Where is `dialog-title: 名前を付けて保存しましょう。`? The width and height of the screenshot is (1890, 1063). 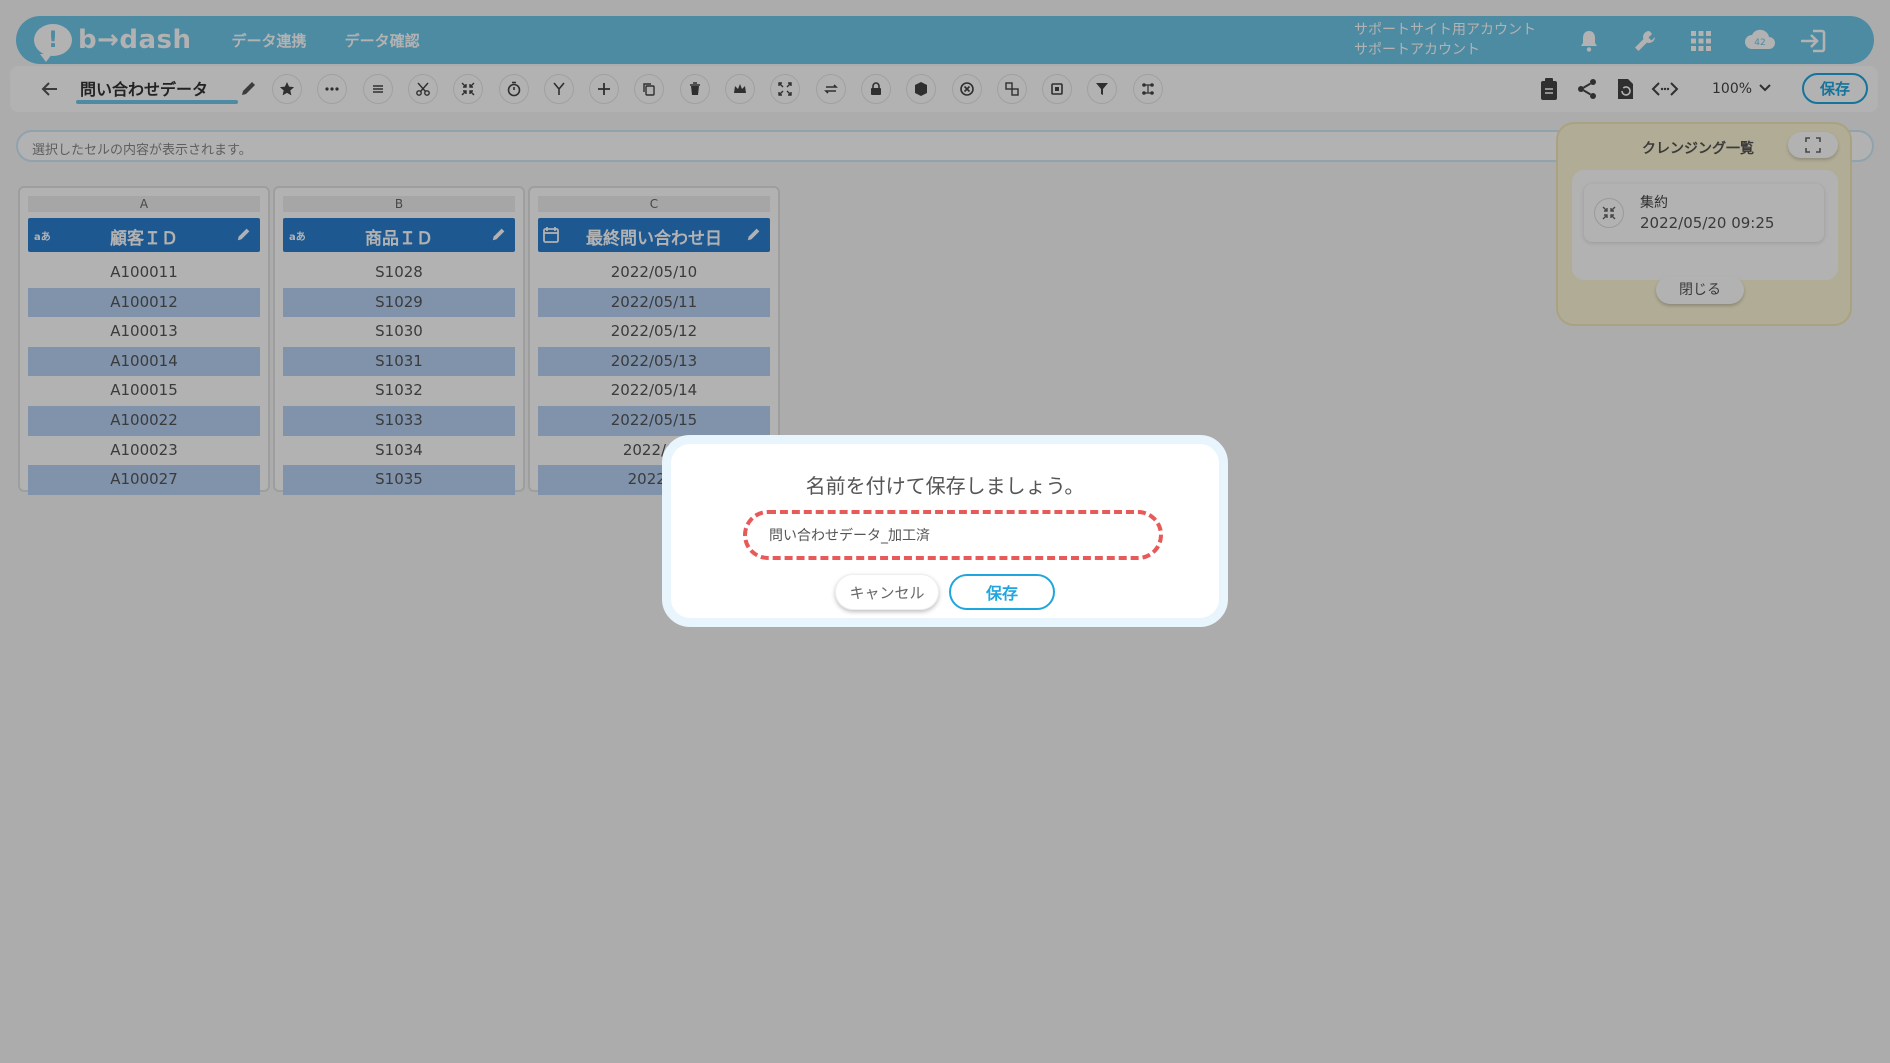 dialog-title: 名前を付けて保存しましょう。 is located at coordinates (945, 486).